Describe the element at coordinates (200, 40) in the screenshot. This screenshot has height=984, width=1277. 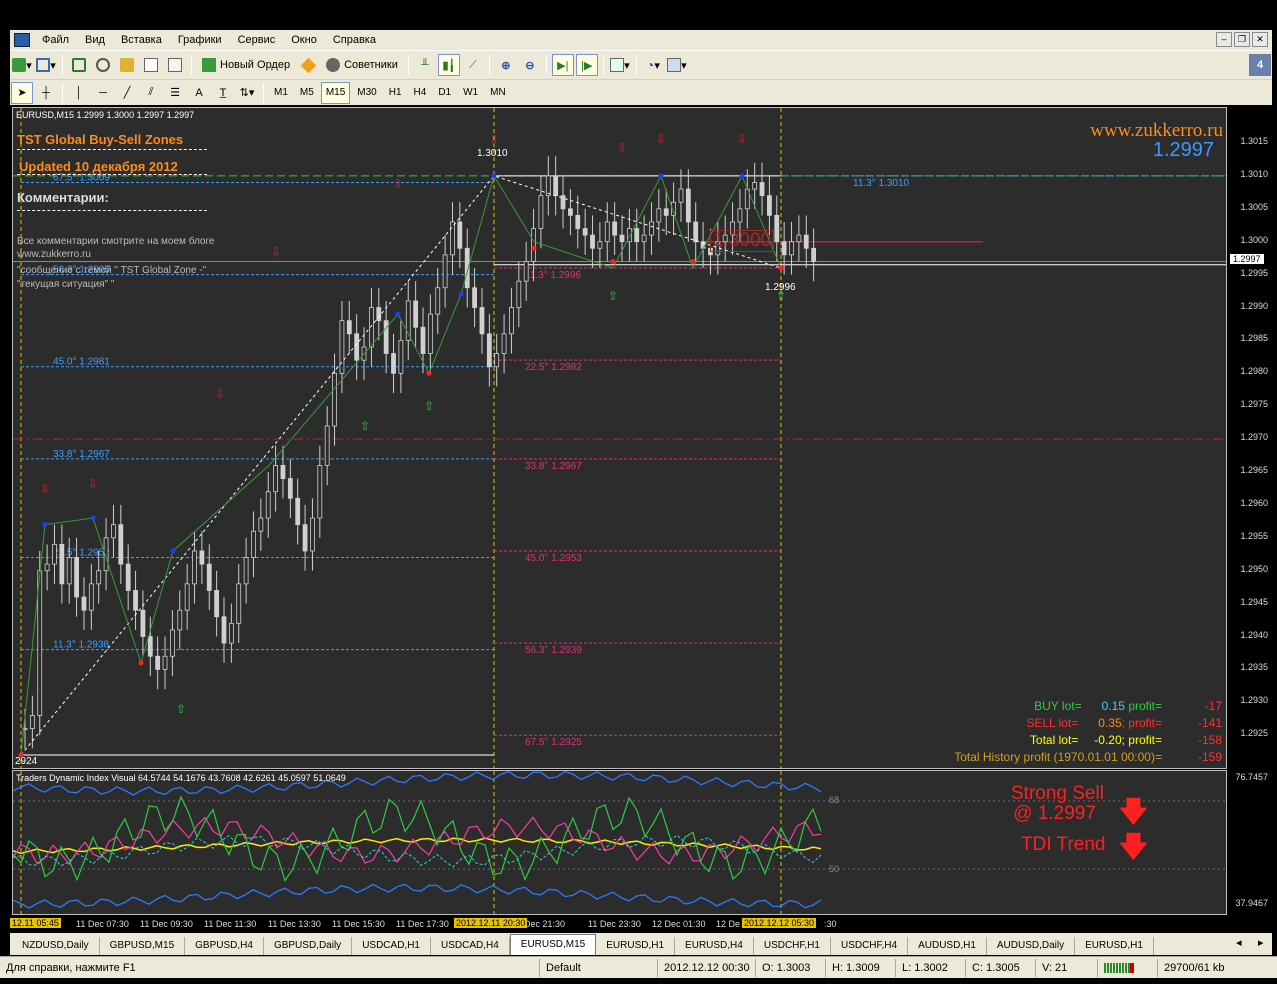
I see `menu-charts: Графики` at that location.